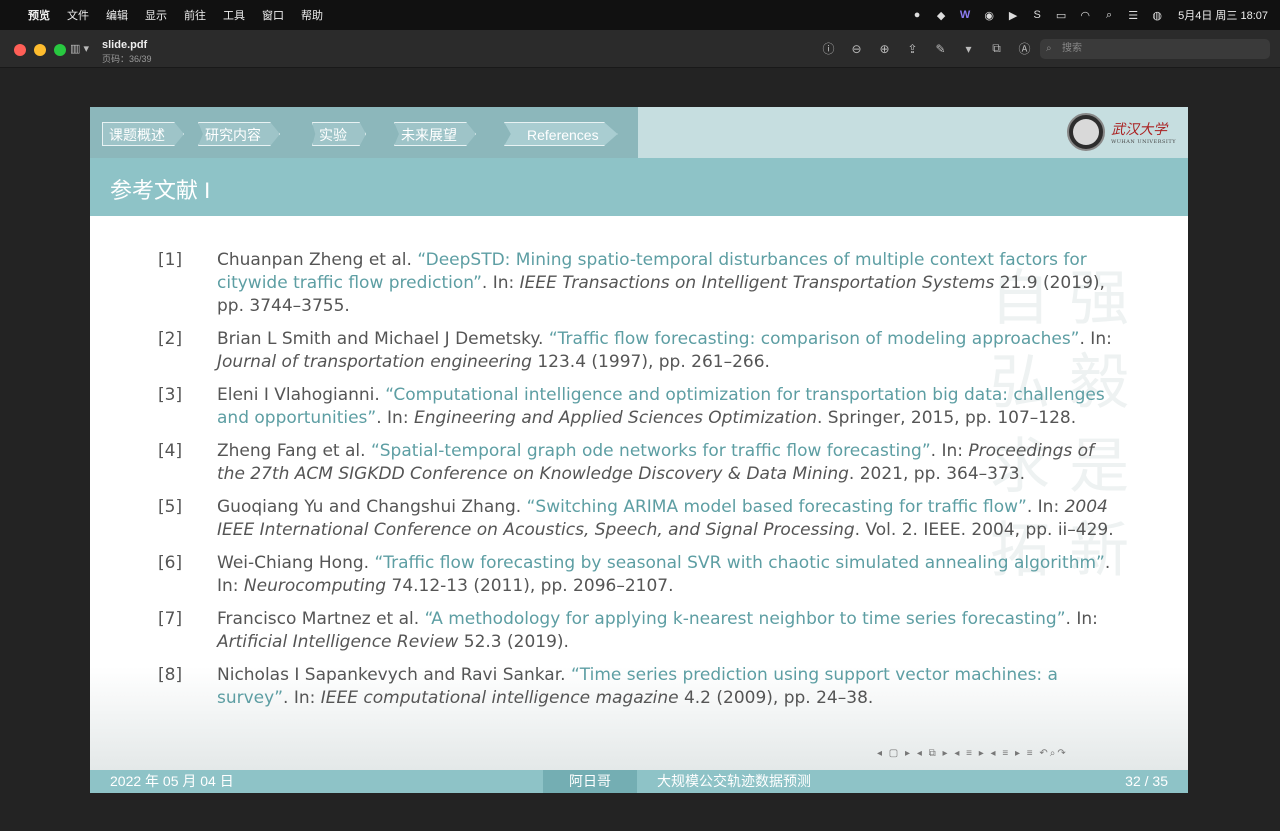 Image resolution: width=1280 pixels, height=831 pixels. I want to click on reference-number: [1], so click(170, 260).